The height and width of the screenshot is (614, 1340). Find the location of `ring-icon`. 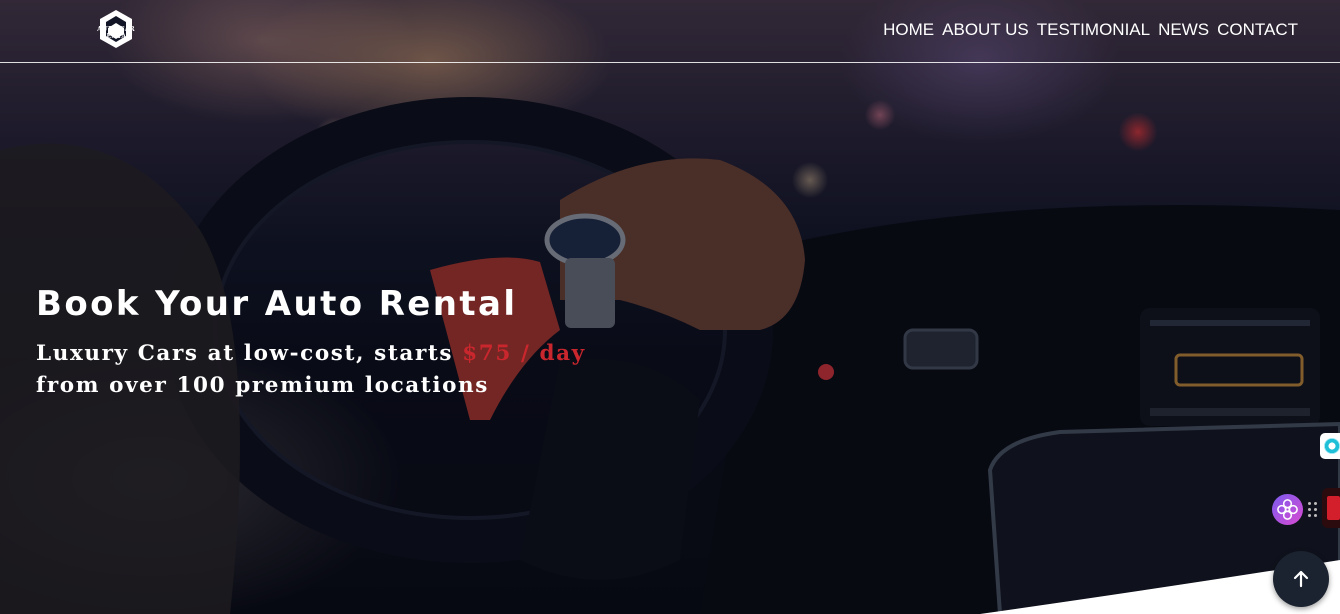

ring-icon is located at coordinates (1332, 446).